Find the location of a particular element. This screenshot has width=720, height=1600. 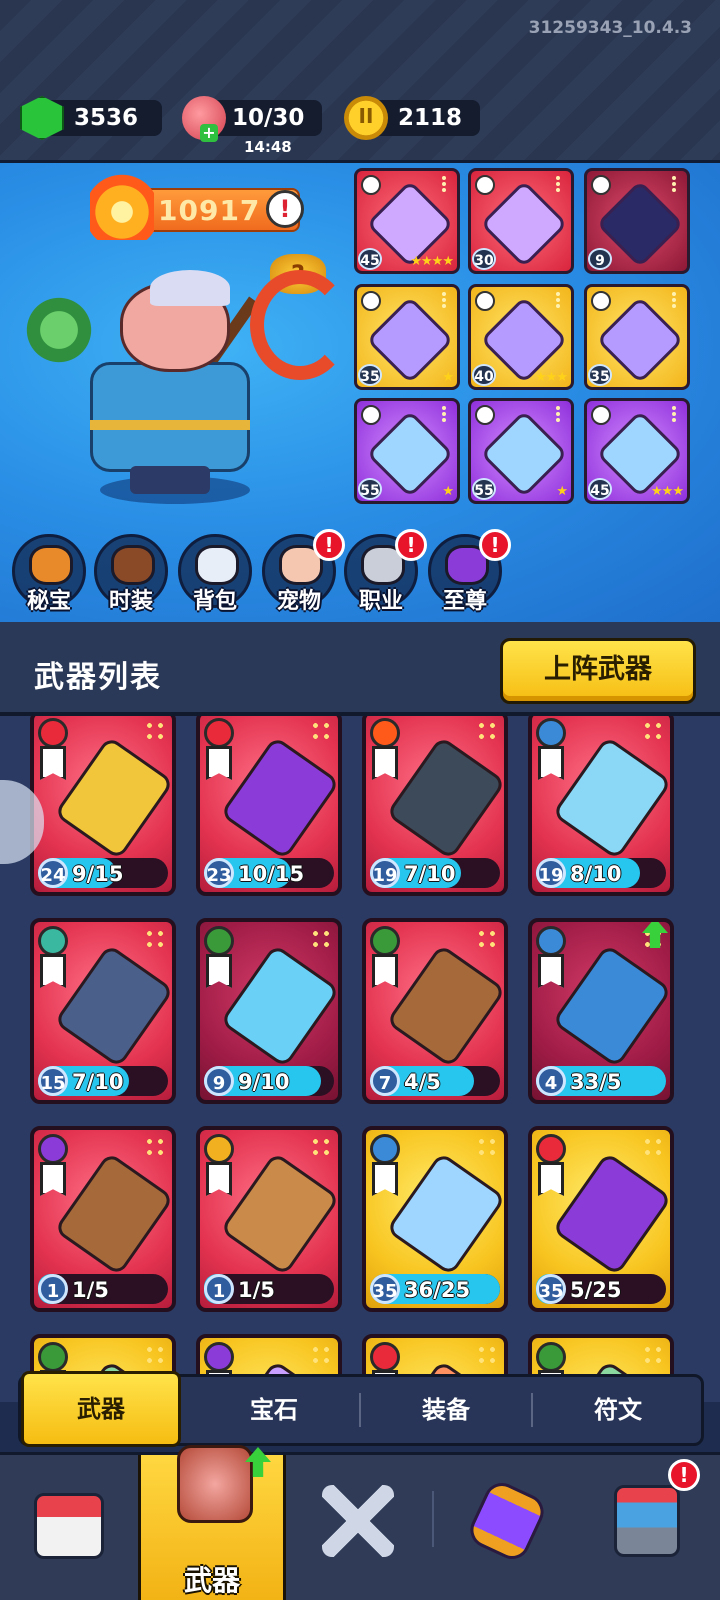

weapon-card: 35 36/25 is located at coordinates (435, 1219).